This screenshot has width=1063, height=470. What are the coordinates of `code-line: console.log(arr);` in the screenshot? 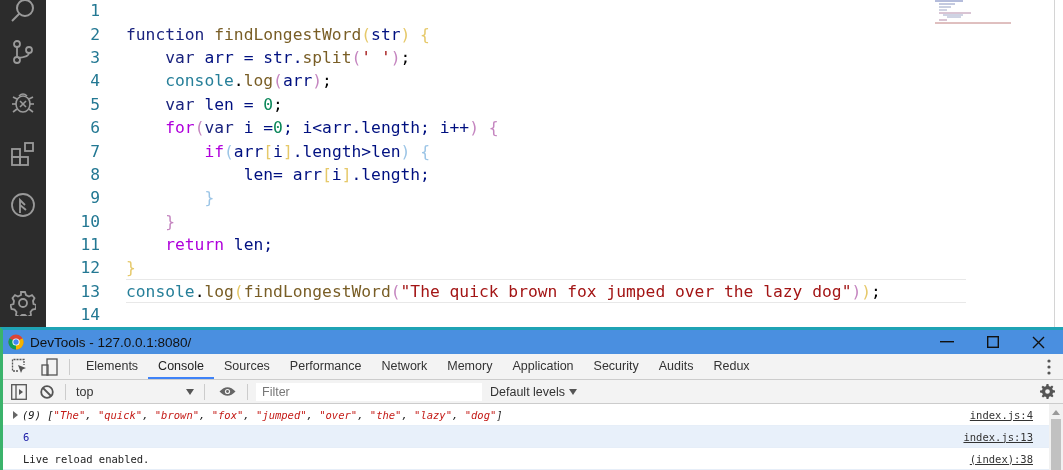 It's located at (248, 81).